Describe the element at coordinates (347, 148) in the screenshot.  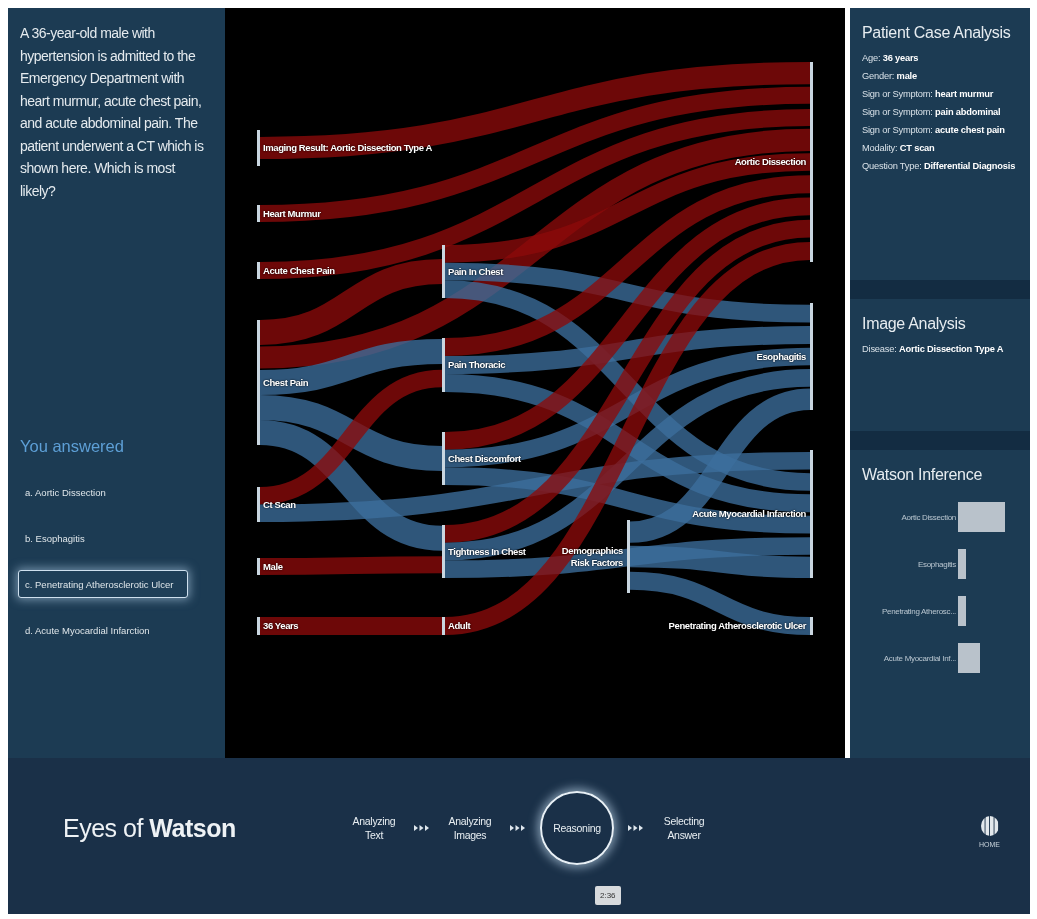
I see `node-label: Imaging Result: Aortic Dissection Type A` at that location.